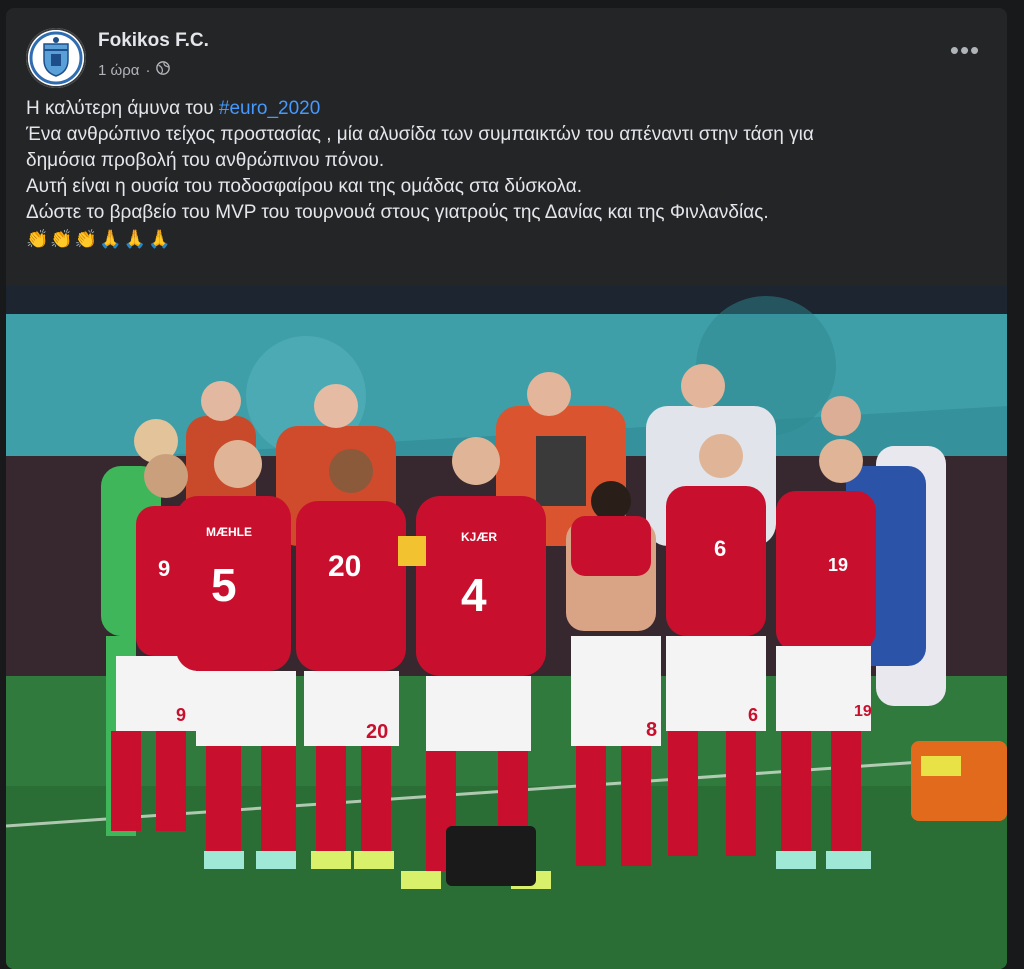 The height and width of the screenshot is (969, 1024). What do you see at coordinates (474, 595) in the screenshot?
I see `jersey-number: 4` at bounding box center [474, 595].